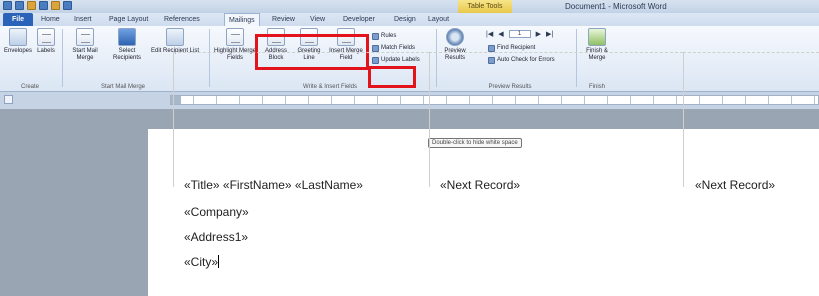 Image resolution: width=819 pixels, height=296 pixels. What do you see at coordinates (67, 5) in the screenshot?
I see `customize-qat-icon` at bounding box center [67, 5].